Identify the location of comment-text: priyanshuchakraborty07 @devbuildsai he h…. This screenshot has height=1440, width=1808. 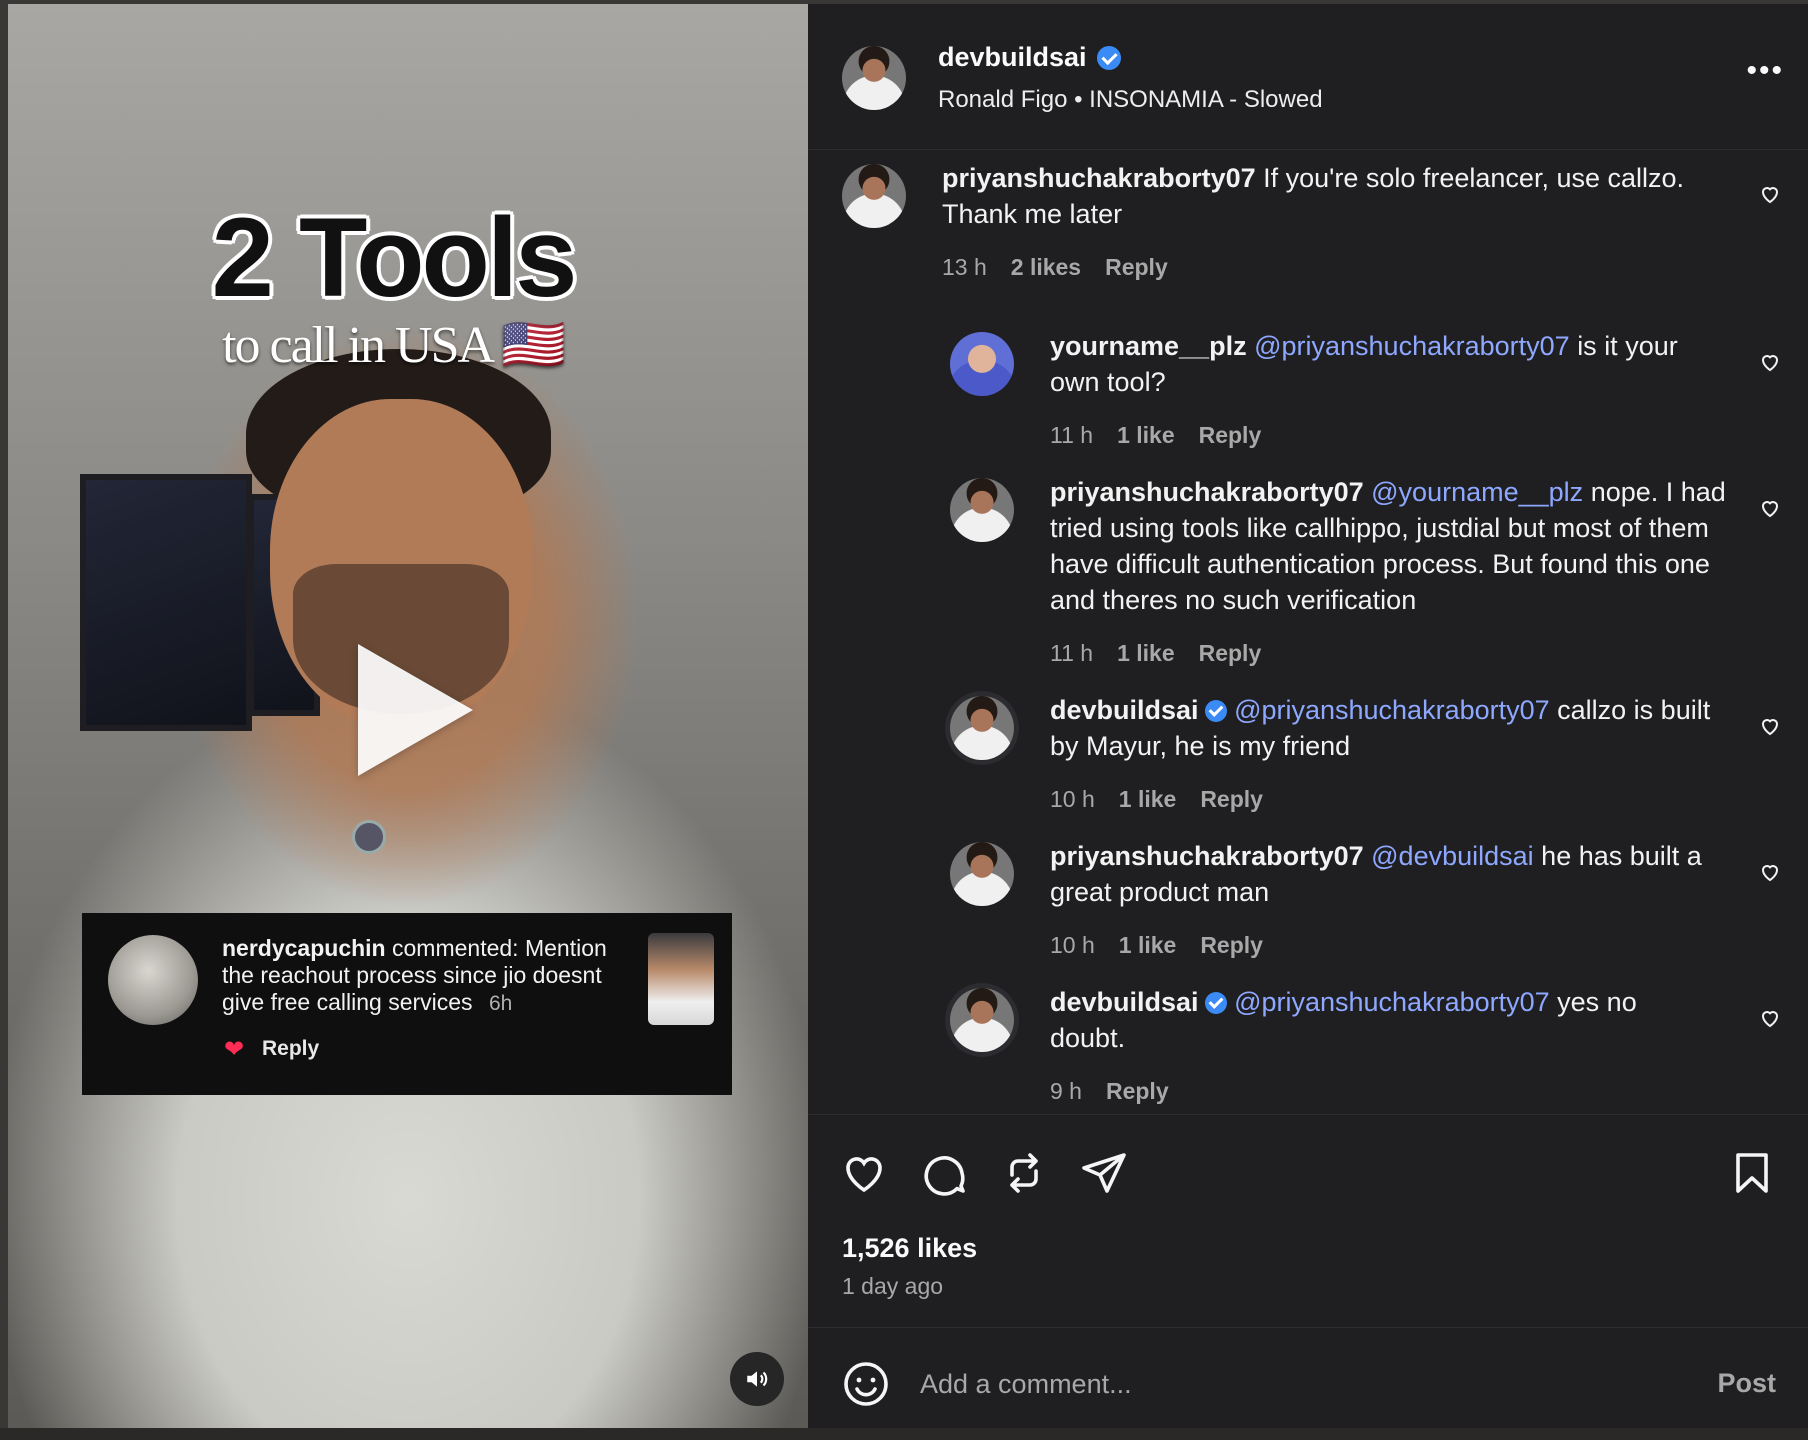
(1390, 874).